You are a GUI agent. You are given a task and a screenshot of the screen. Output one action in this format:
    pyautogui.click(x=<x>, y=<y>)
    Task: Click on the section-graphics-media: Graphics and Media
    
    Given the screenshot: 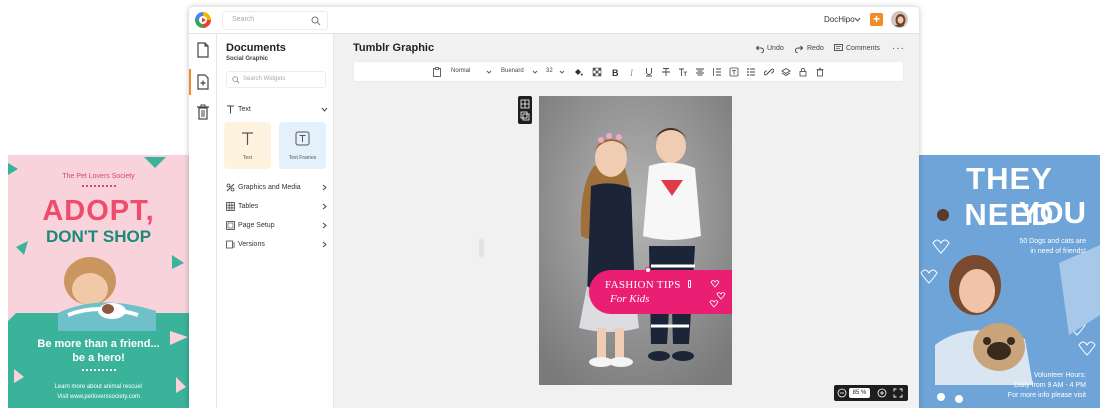 What is the action you would take?
    pyautogui.click(x=277, y=188)
    